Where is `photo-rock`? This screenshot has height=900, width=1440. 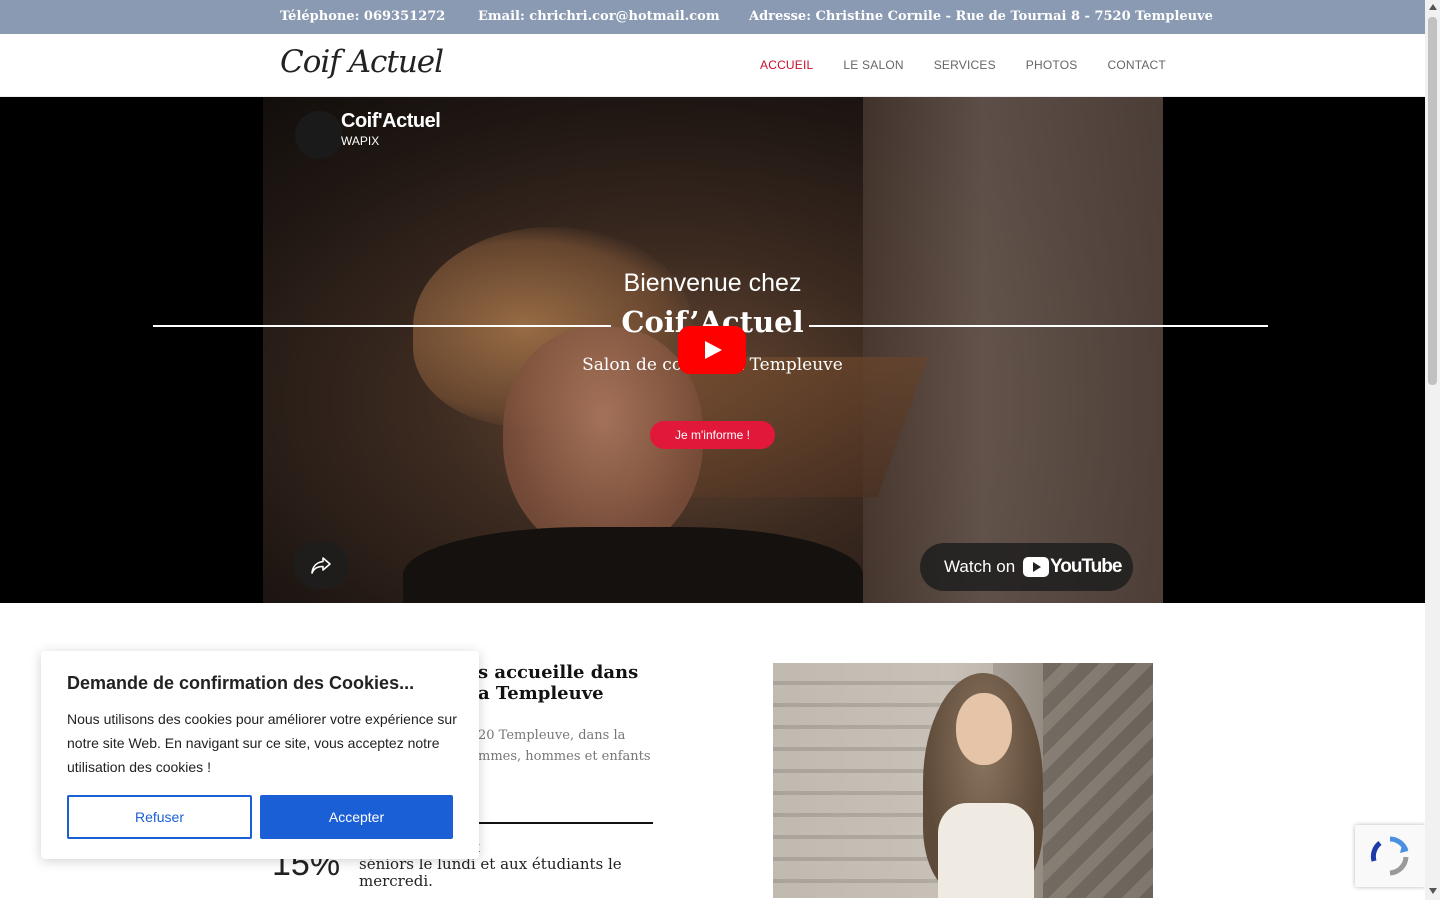
photo-rock is located at coordinates (1098, 780).